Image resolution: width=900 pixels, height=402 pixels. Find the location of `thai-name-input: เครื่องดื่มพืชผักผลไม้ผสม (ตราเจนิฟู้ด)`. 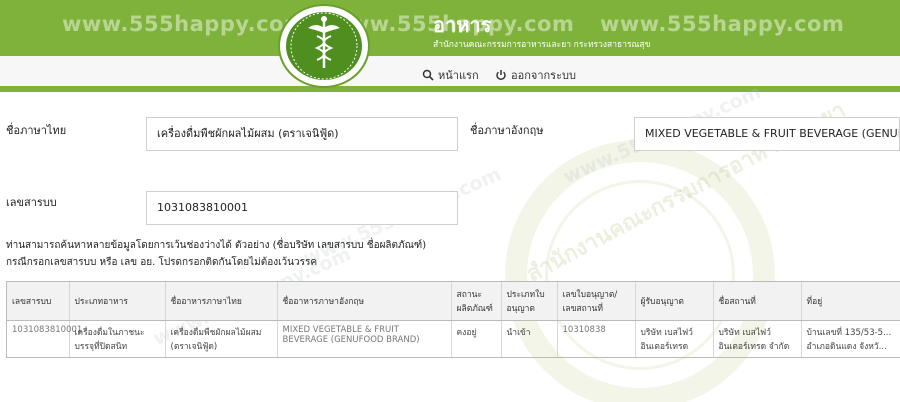

thai-name-input: เครื่องดื่มพืชผักผลไม้ผสม (ตราเจนิฟู้ด) is located at coordinates (302, 134).